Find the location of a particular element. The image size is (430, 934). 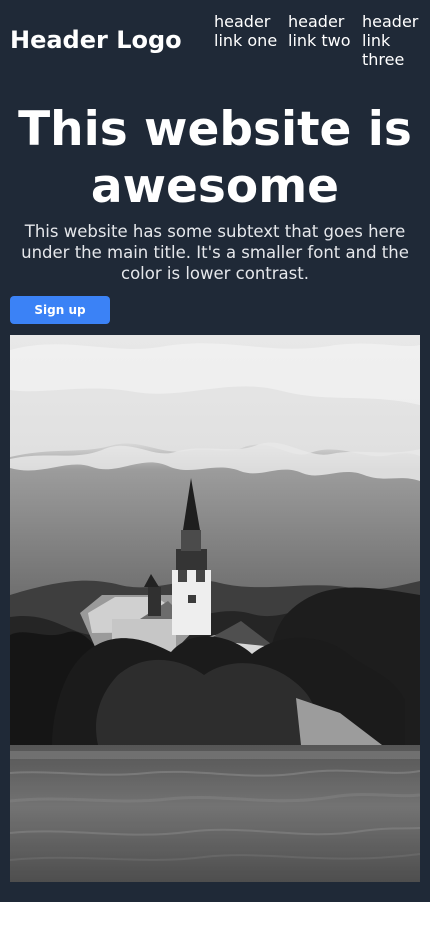

page-title: This website is awesome is located at coordinates (215, 158).